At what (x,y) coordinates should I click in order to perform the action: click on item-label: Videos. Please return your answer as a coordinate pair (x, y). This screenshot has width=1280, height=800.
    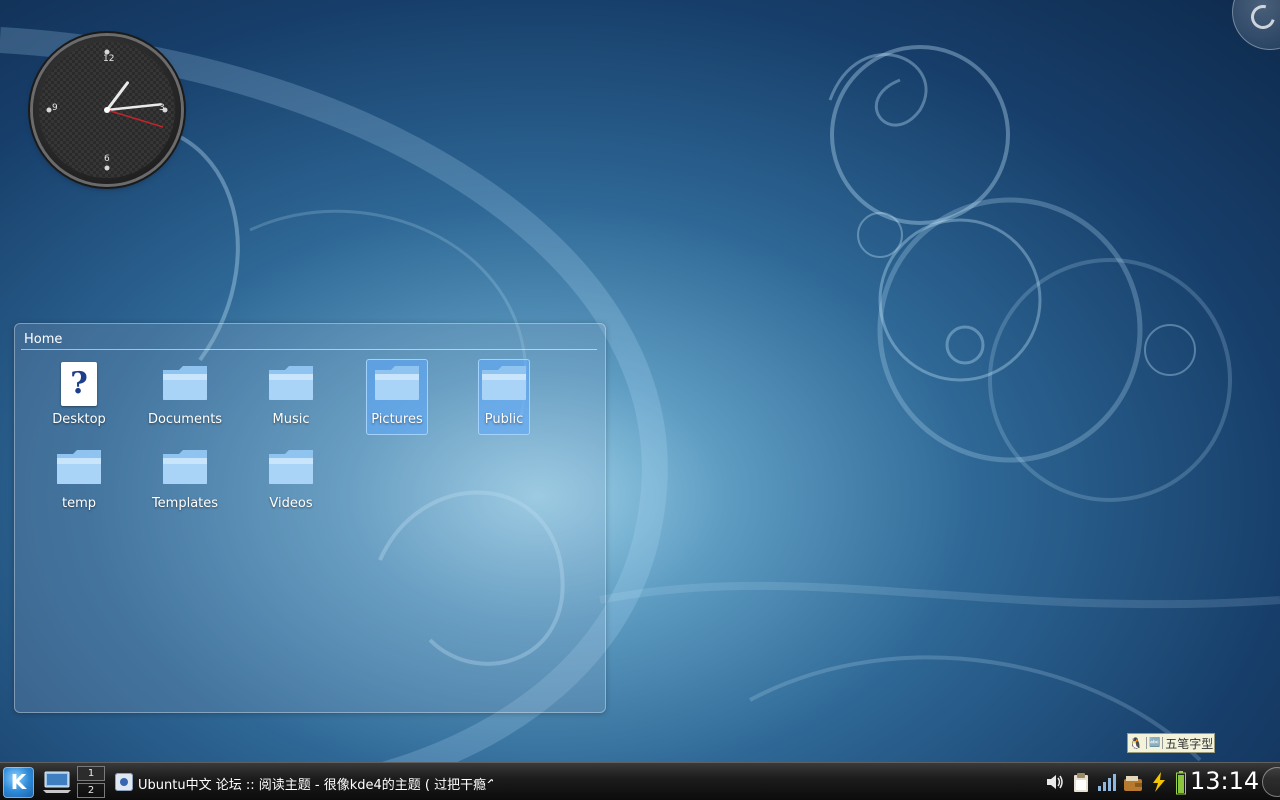
    Looking at the image, I should click on (291, 503).